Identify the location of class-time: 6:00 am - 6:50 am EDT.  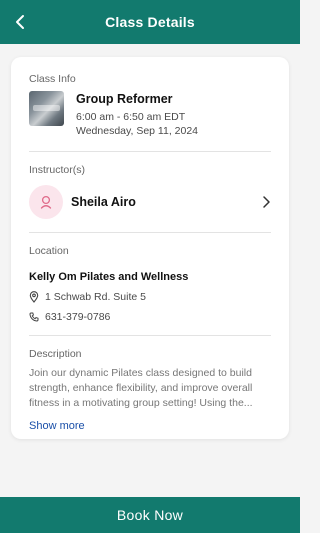
(131, 117).